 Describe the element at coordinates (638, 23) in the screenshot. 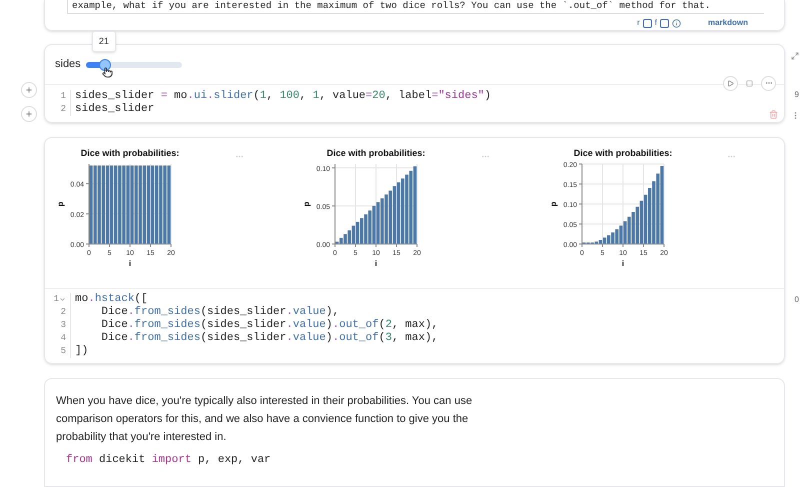

I see `toggle-label: r` at that location.